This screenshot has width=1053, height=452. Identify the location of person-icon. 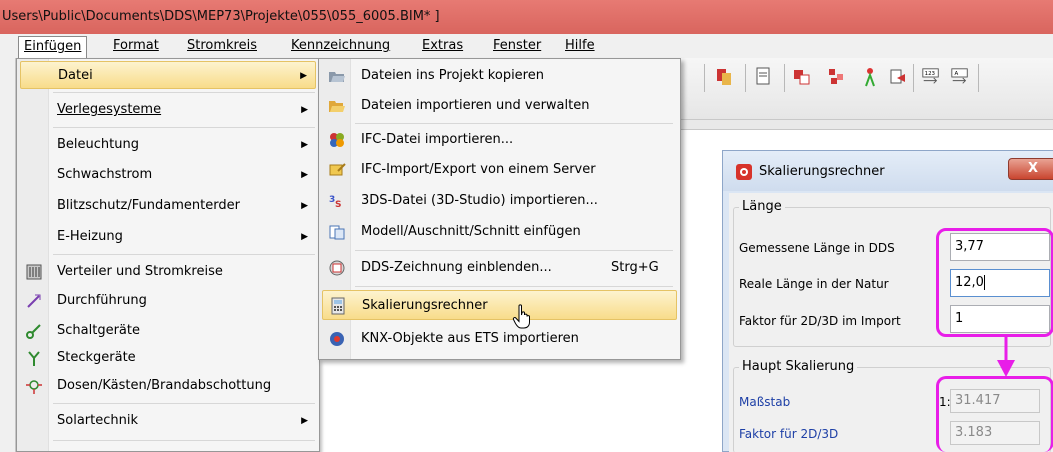
(870, 77).